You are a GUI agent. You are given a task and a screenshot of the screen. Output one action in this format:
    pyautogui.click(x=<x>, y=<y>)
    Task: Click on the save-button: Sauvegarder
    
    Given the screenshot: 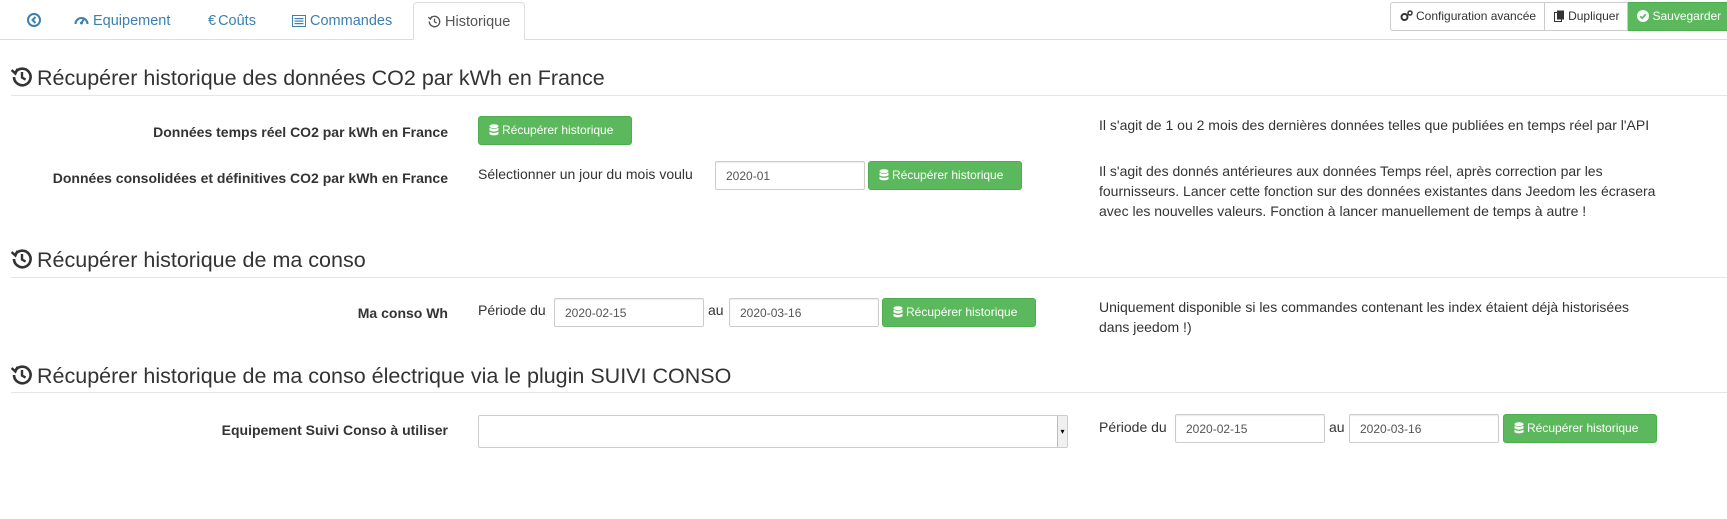 What is the action you would take?
    pyautogui.click(x=1677, y=16)
    